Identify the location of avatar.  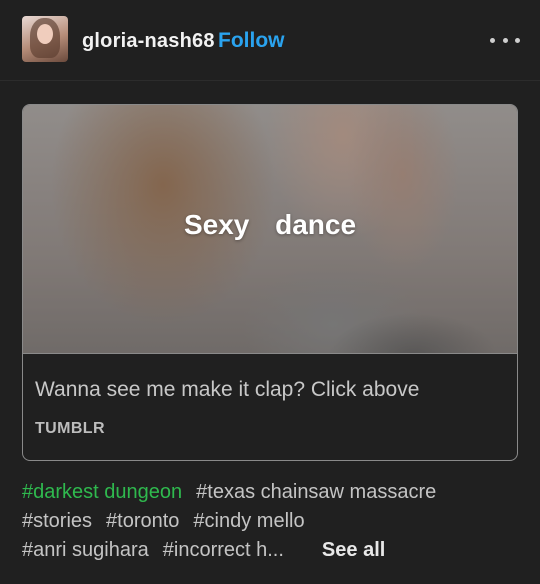
(45, 39).